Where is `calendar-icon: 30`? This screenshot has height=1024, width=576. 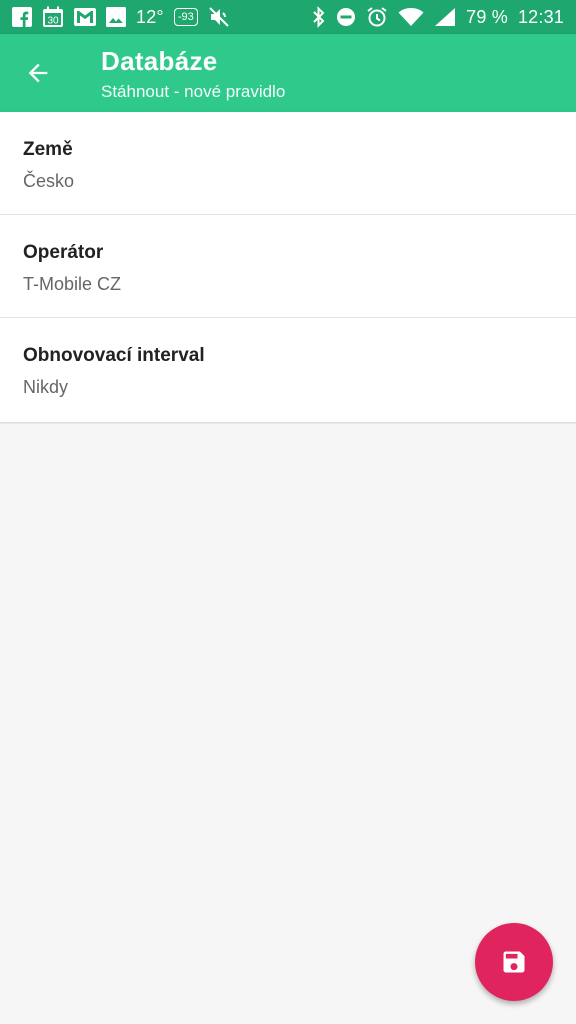
calendar-icon: 30 is located at coordinates (53, 17).